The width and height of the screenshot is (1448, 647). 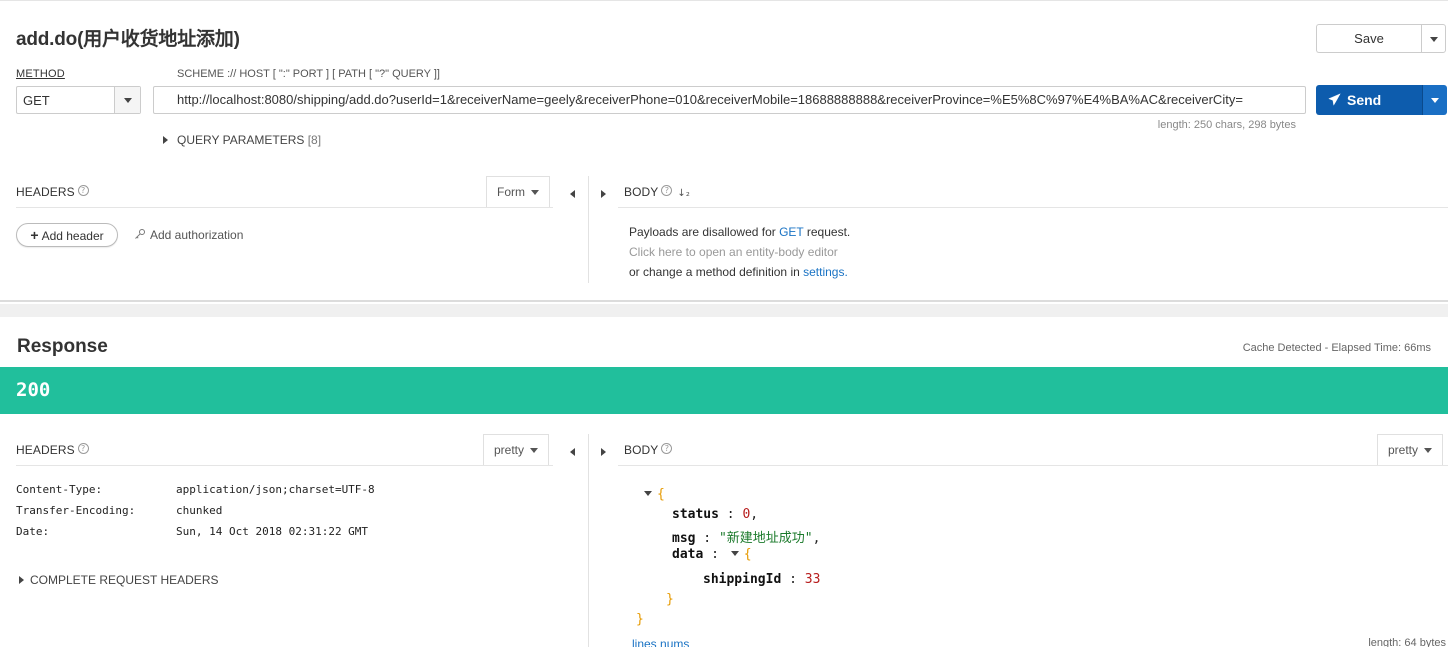 What do you see at coordinates (812, 579) in the screenshot?
I see `json-number: 33` at bounding box center [812, 579].